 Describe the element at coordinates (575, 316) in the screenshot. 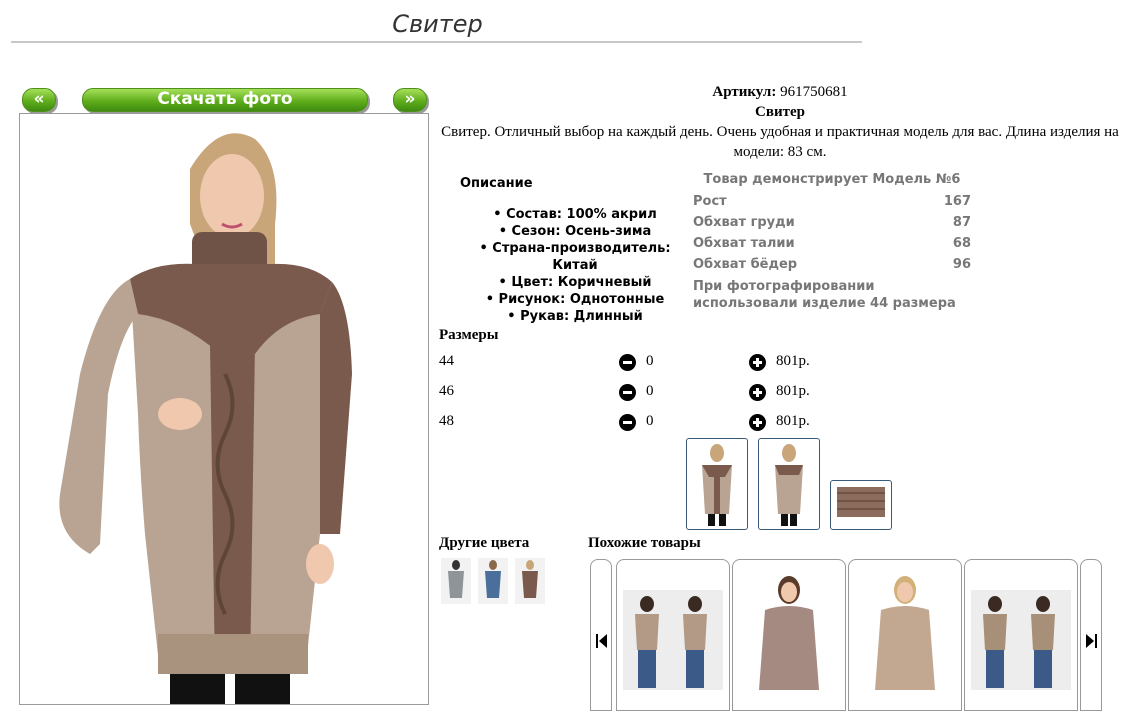

I see `details-item: • Рукав: Длинный` at that location.